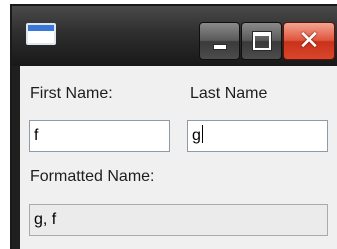 The image size is (337, 249). I want to click on close-icon: ✕, so click(309, 41).